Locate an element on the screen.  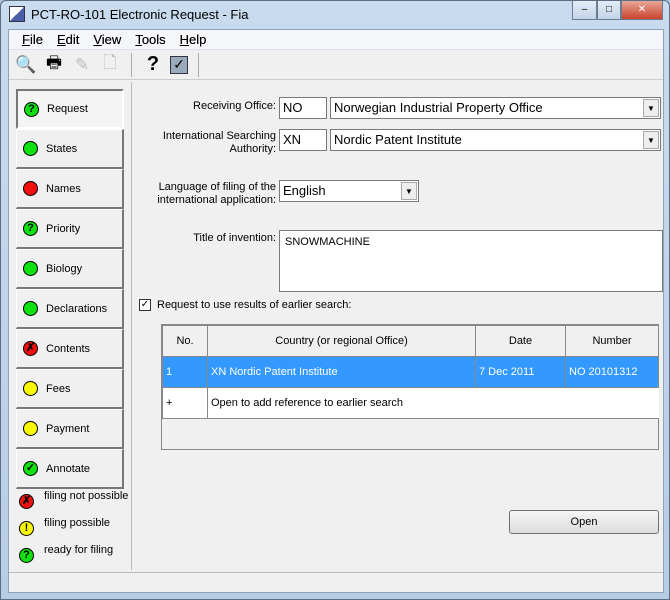
menu-accelerator-overlay: Edit is located at coordinates (68, 39).